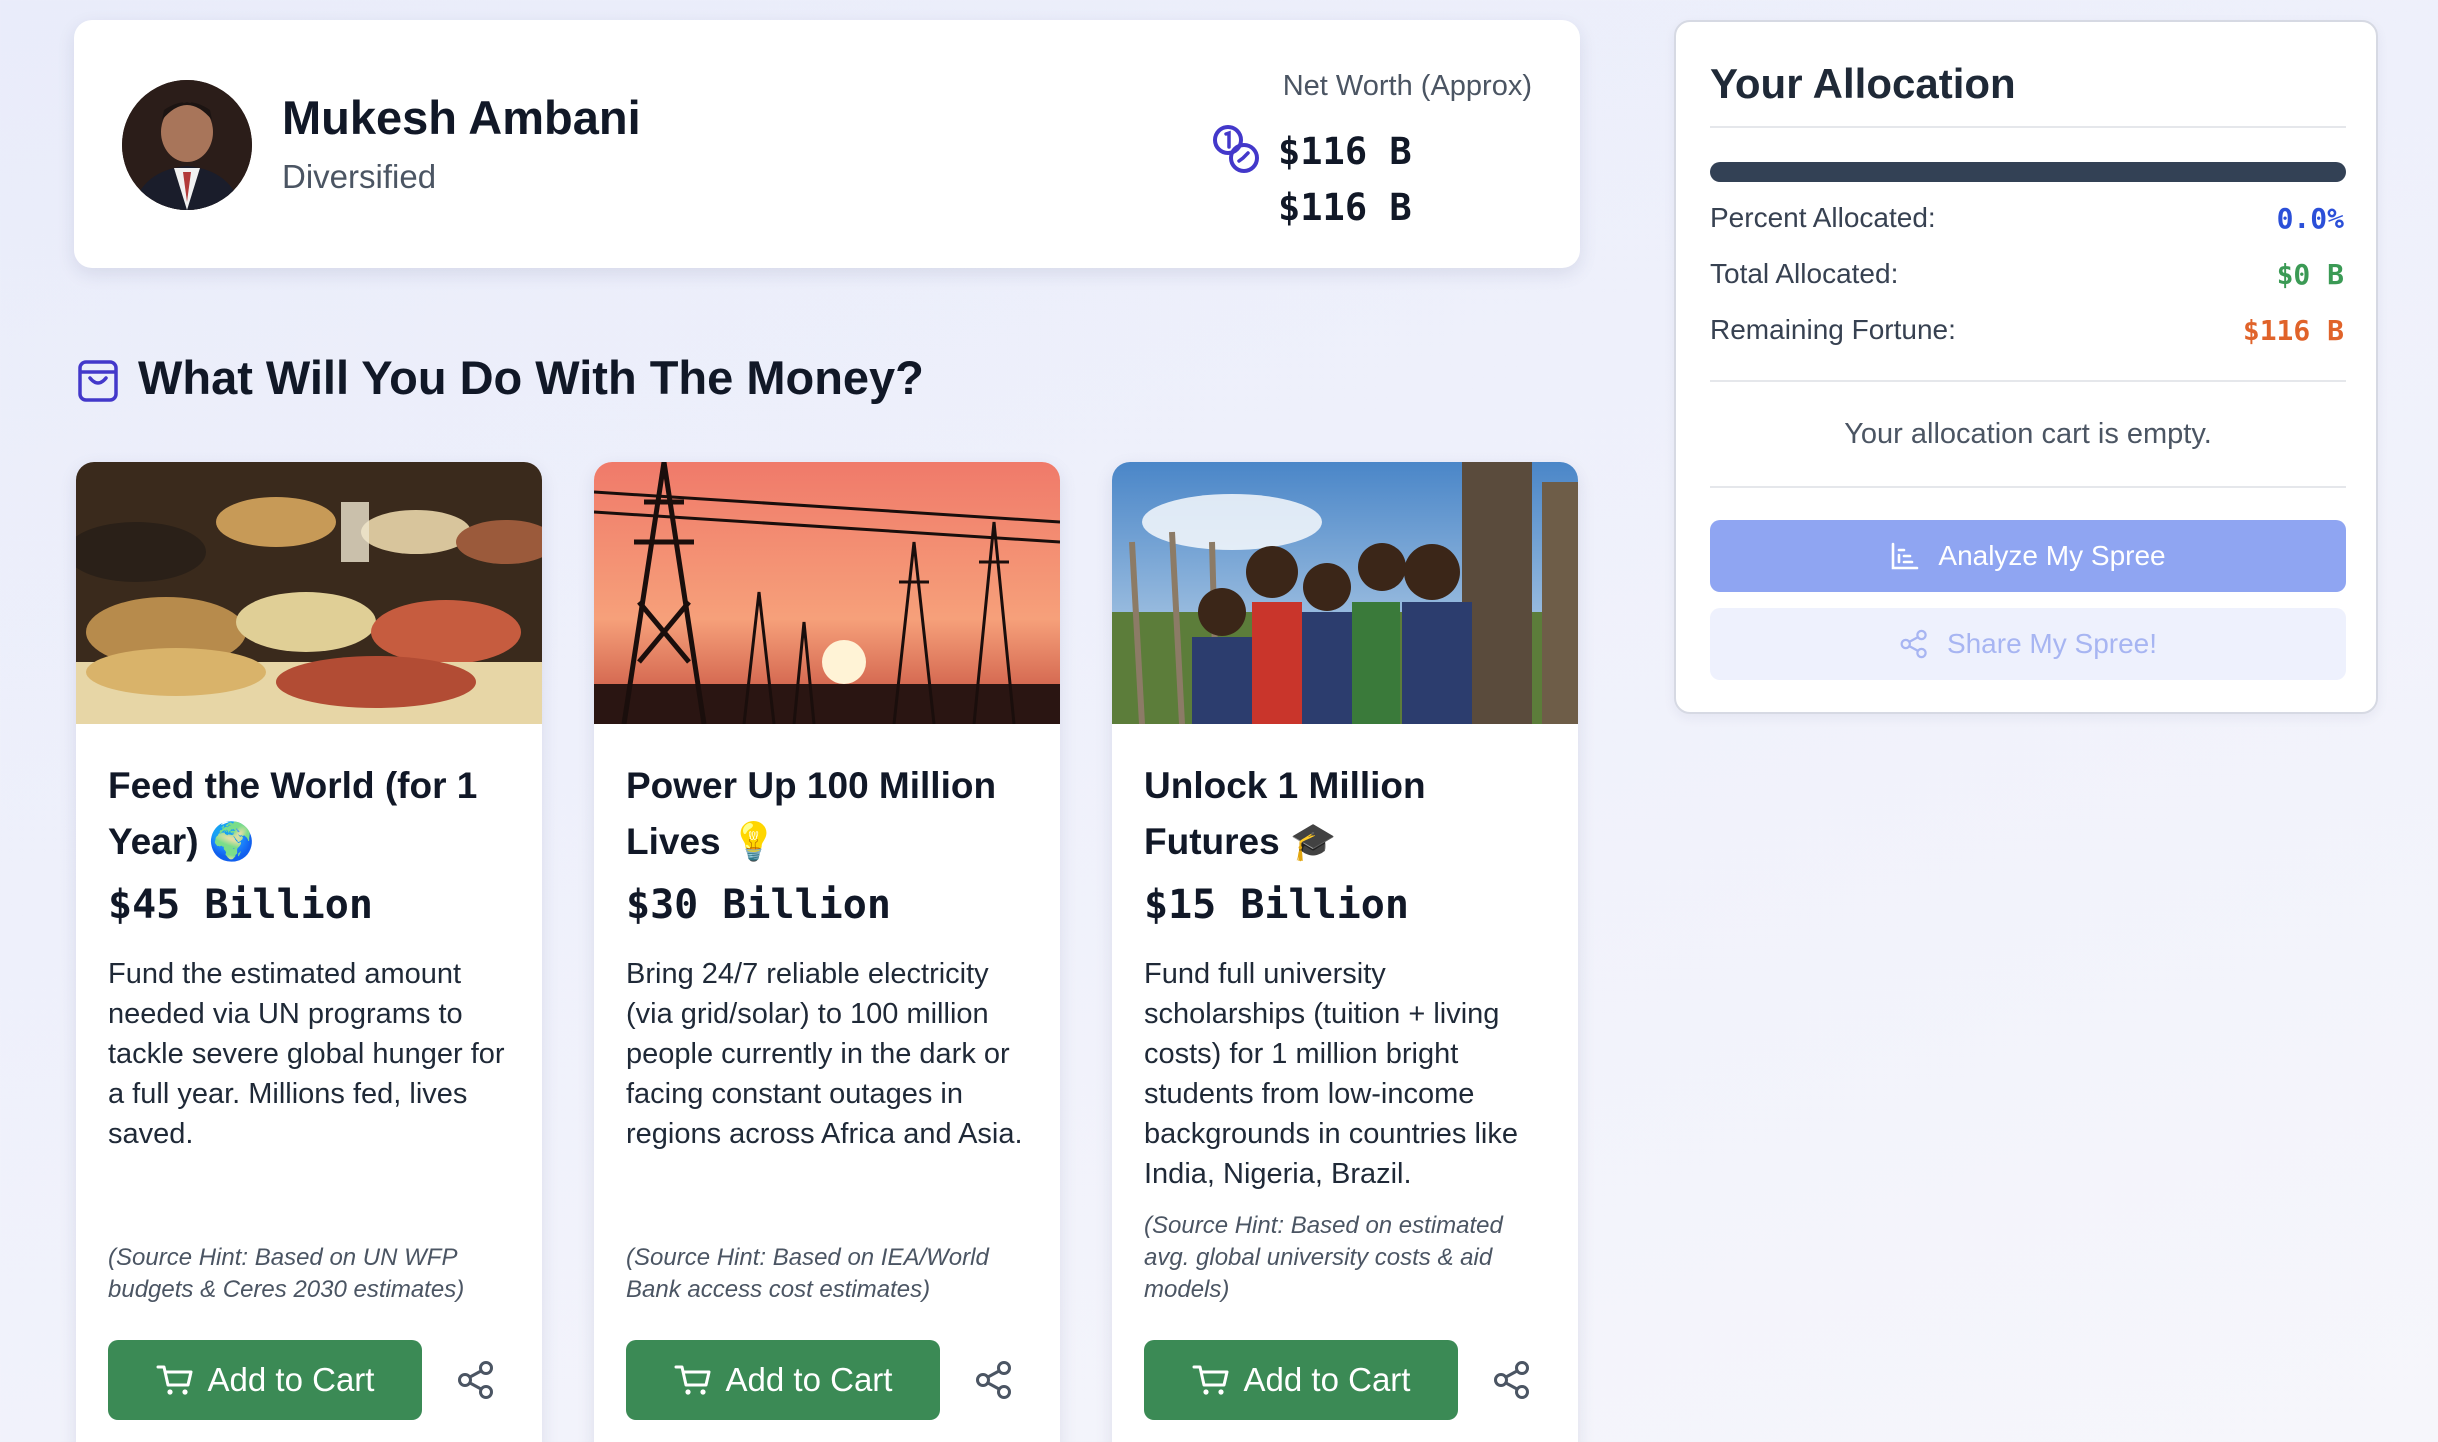  What do you see at coordinates (1905, 556) in the screenshot?
I see `bar-chart-icon` at bounding box center [1905, 556].